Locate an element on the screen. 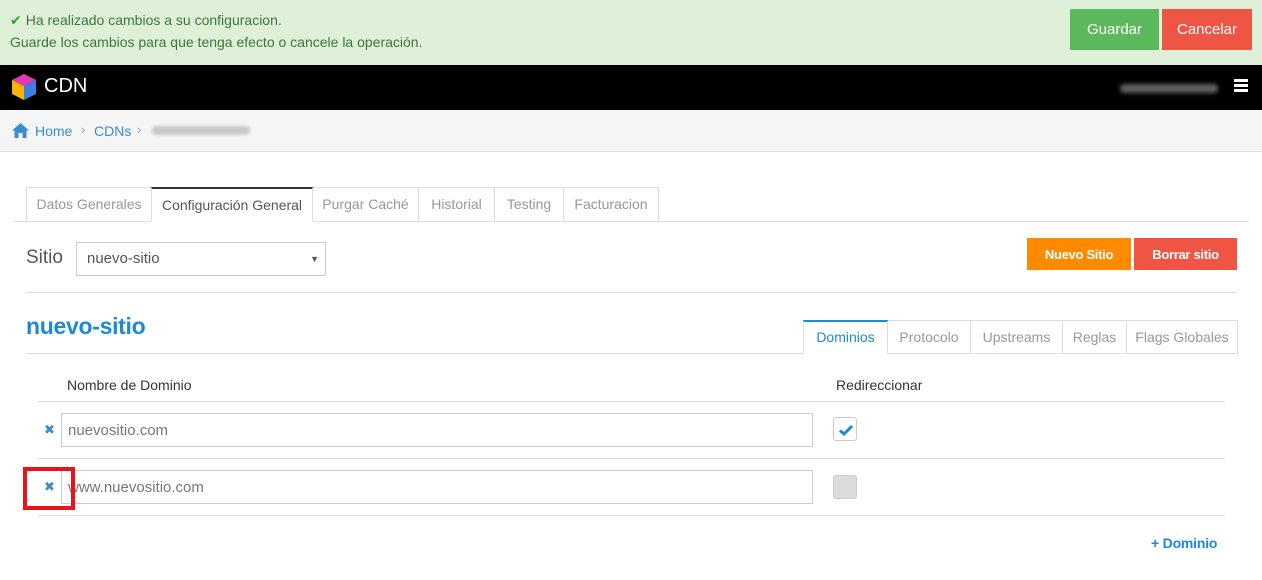 This screenshot has height=580, width=1262. subtab-flags-globales: Flags Globales is located at coordinates (1182, 337).